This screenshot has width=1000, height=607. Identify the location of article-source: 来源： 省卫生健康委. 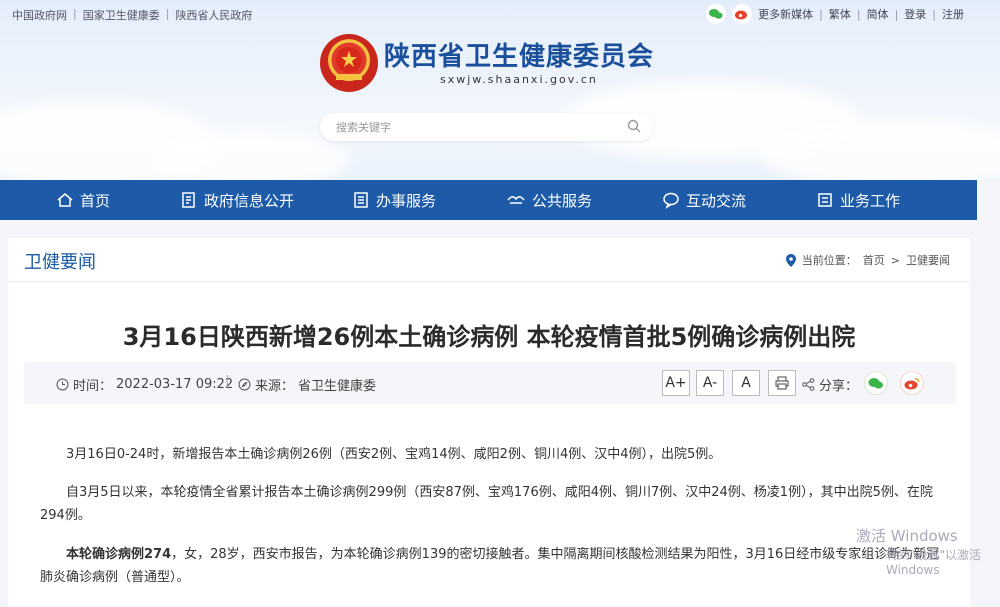
(307, 384).